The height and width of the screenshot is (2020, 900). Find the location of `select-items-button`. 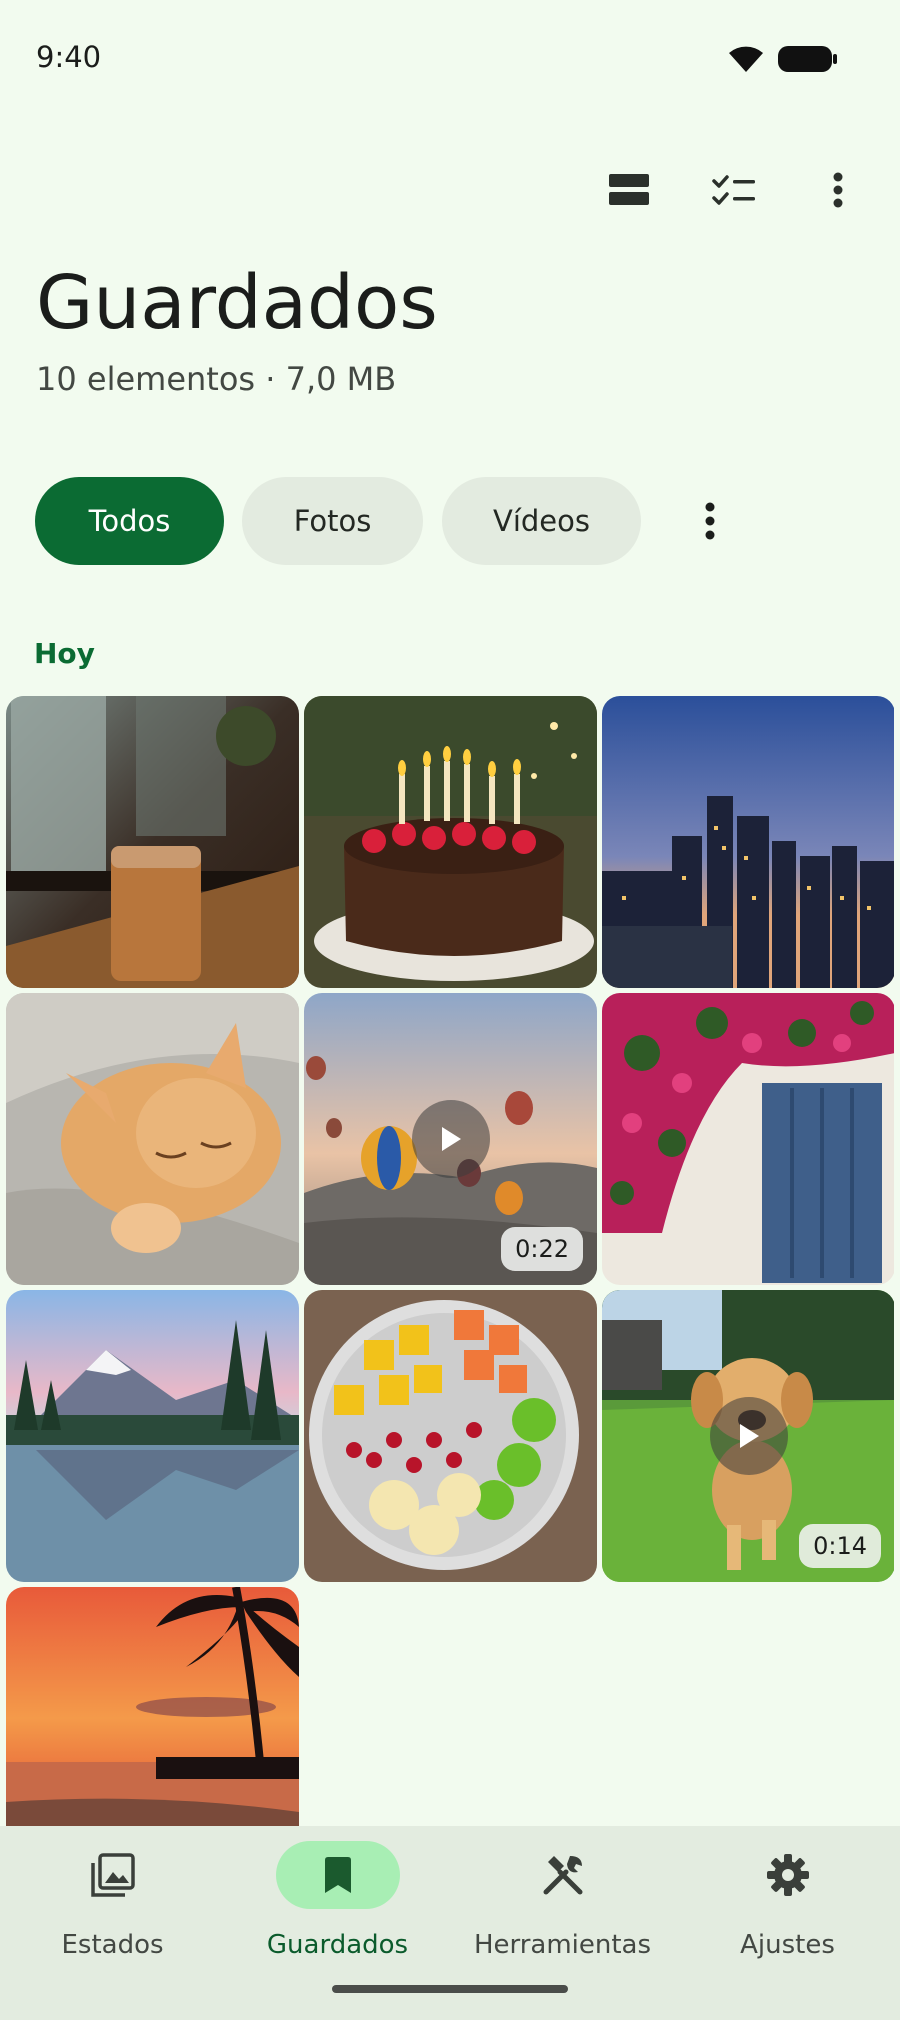

select-items-button is located at coordinates (734, 190).